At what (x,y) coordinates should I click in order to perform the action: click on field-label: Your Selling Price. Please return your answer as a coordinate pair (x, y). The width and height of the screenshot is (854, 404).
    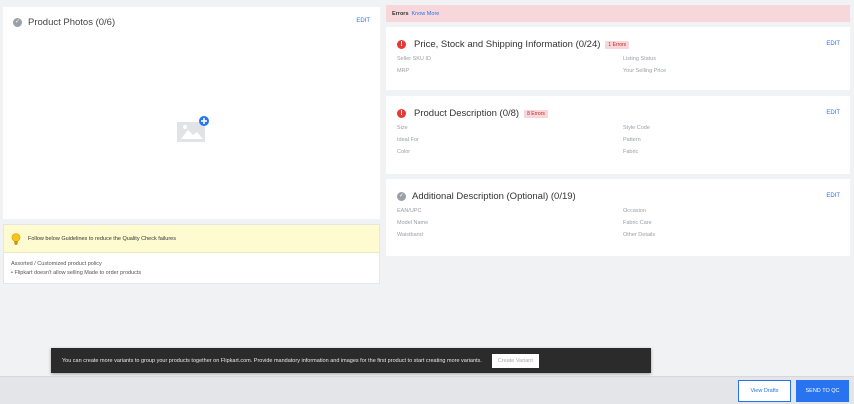
    Looking at the image, I should click on (645, 71).